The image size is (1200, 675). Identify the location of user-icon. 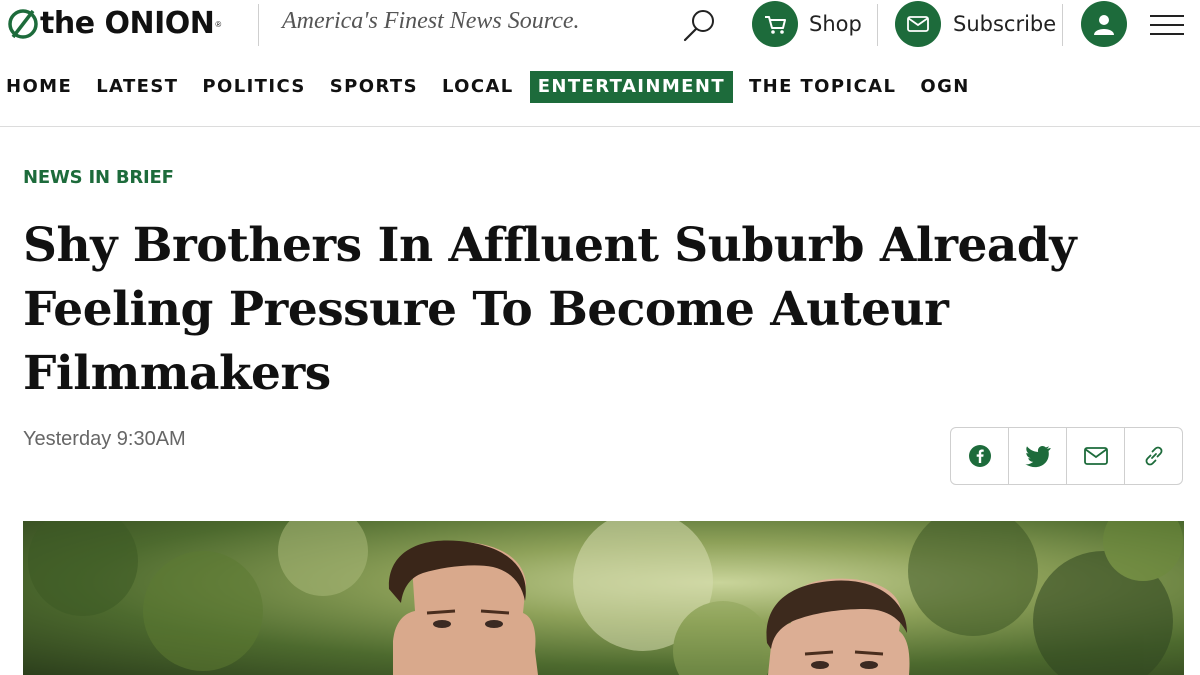
(1104, 25).